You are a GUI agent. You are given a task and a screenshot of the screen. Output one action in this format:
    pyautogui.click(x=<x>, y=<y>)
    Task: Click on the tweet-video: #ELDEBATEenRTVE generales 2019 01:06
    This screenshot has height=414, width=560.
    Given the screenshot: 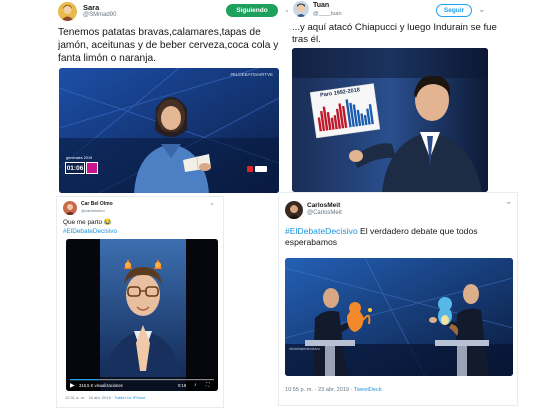 What is the action you would take?
    pyautogui.click(x=169, y=130)
    